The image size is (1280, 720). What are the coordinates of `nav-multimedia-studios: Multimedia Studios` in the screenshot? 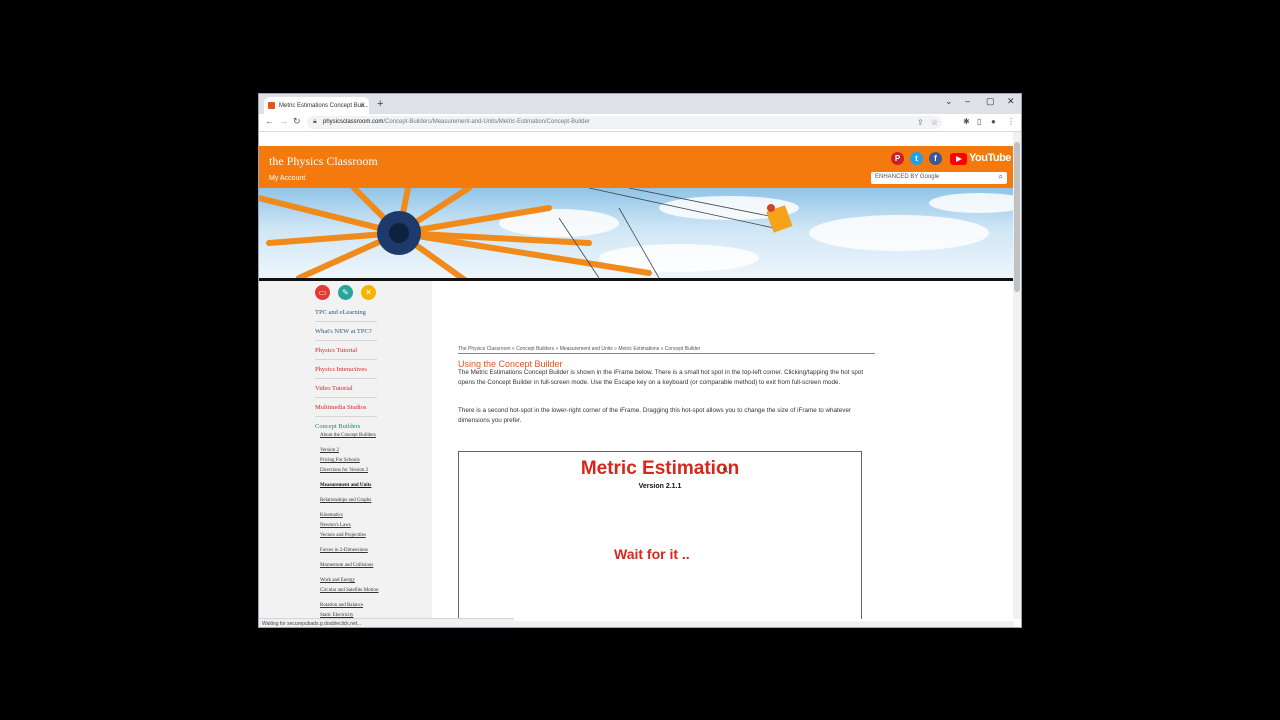 It's located at (340, 407).